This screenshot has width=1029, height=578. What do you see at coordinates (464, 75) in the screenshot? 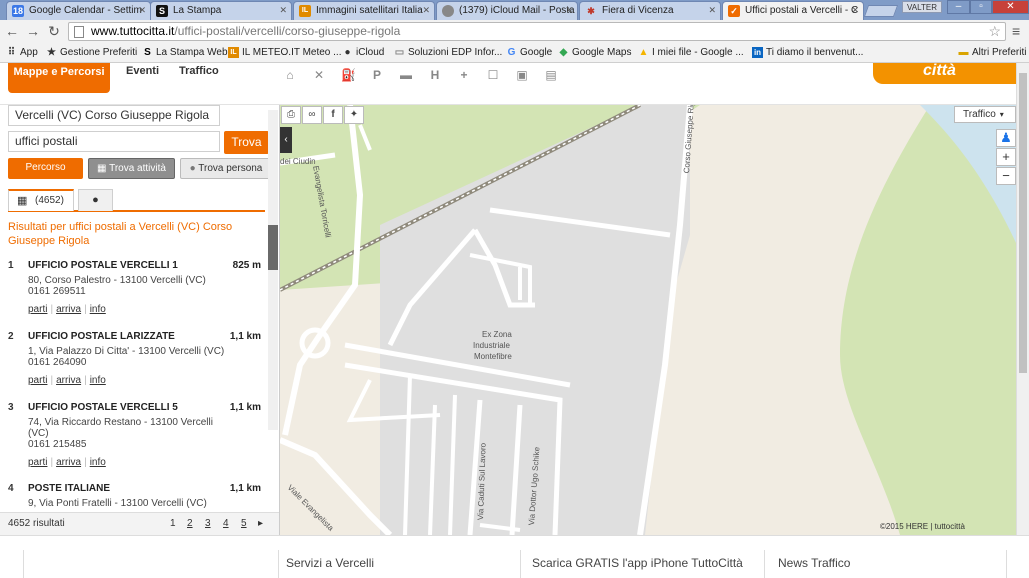
I see `pharmacy-icon: +` at bounding box center [464, 75].